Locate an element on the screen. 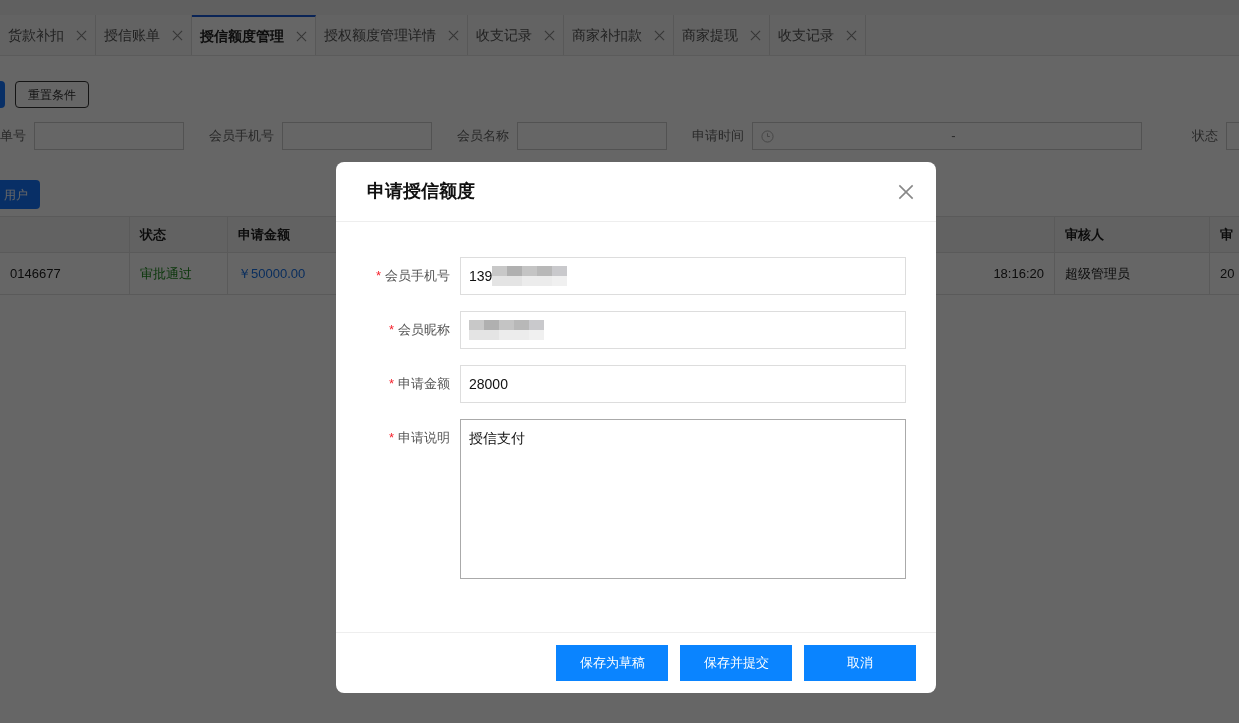 The image size is (1239, 723). column-header: 申请金额 is located at coordinates (264, 234).